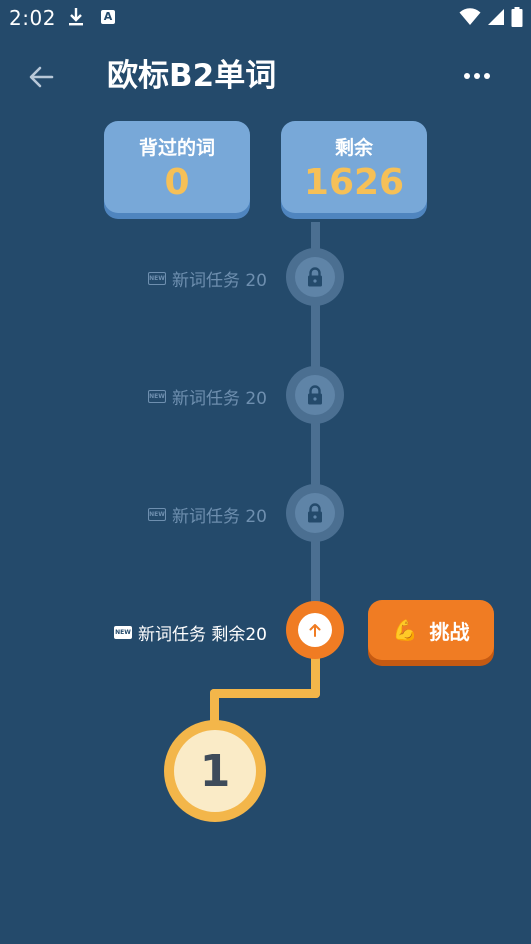  What do you see at coordinates (496, 17) in the screenshot?
I see `signal-icon` at bounding box center [496, 17].